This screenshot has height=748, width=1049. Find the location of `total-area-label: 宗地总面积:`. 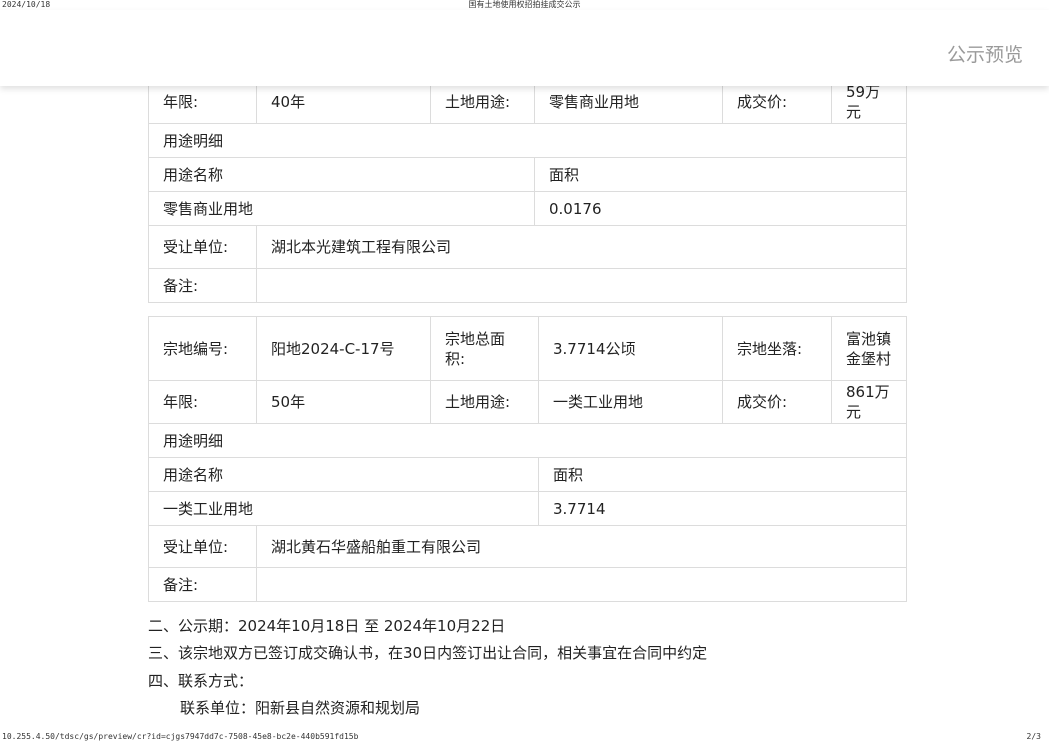

total-area-label: 宗地总面积: is located at coordinates (484, 348).